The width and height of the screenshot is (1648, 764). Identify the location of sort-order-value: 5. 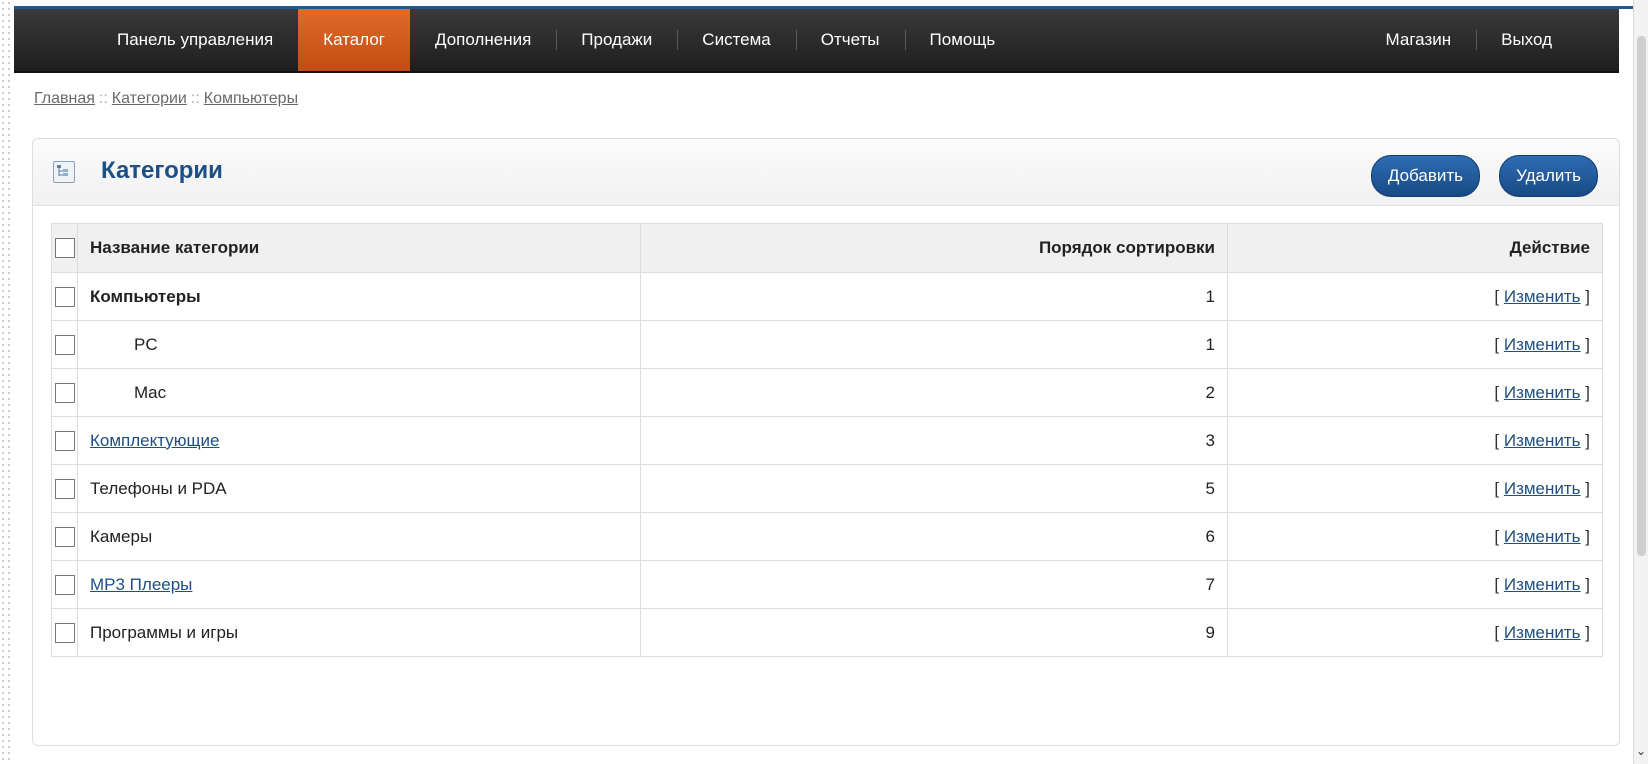
(934, 488).